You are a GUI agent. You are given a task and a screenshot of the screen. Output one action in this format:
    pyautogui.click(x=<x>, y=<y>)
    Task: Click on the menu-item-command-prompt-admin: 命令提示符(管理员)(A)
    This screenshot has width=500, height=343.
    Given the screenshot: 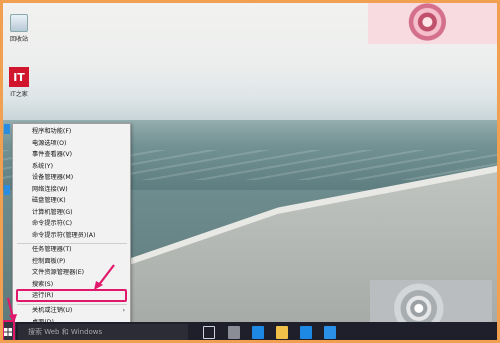 What is the action you would take?
    pyautogui.click(x=71, y=236)
    